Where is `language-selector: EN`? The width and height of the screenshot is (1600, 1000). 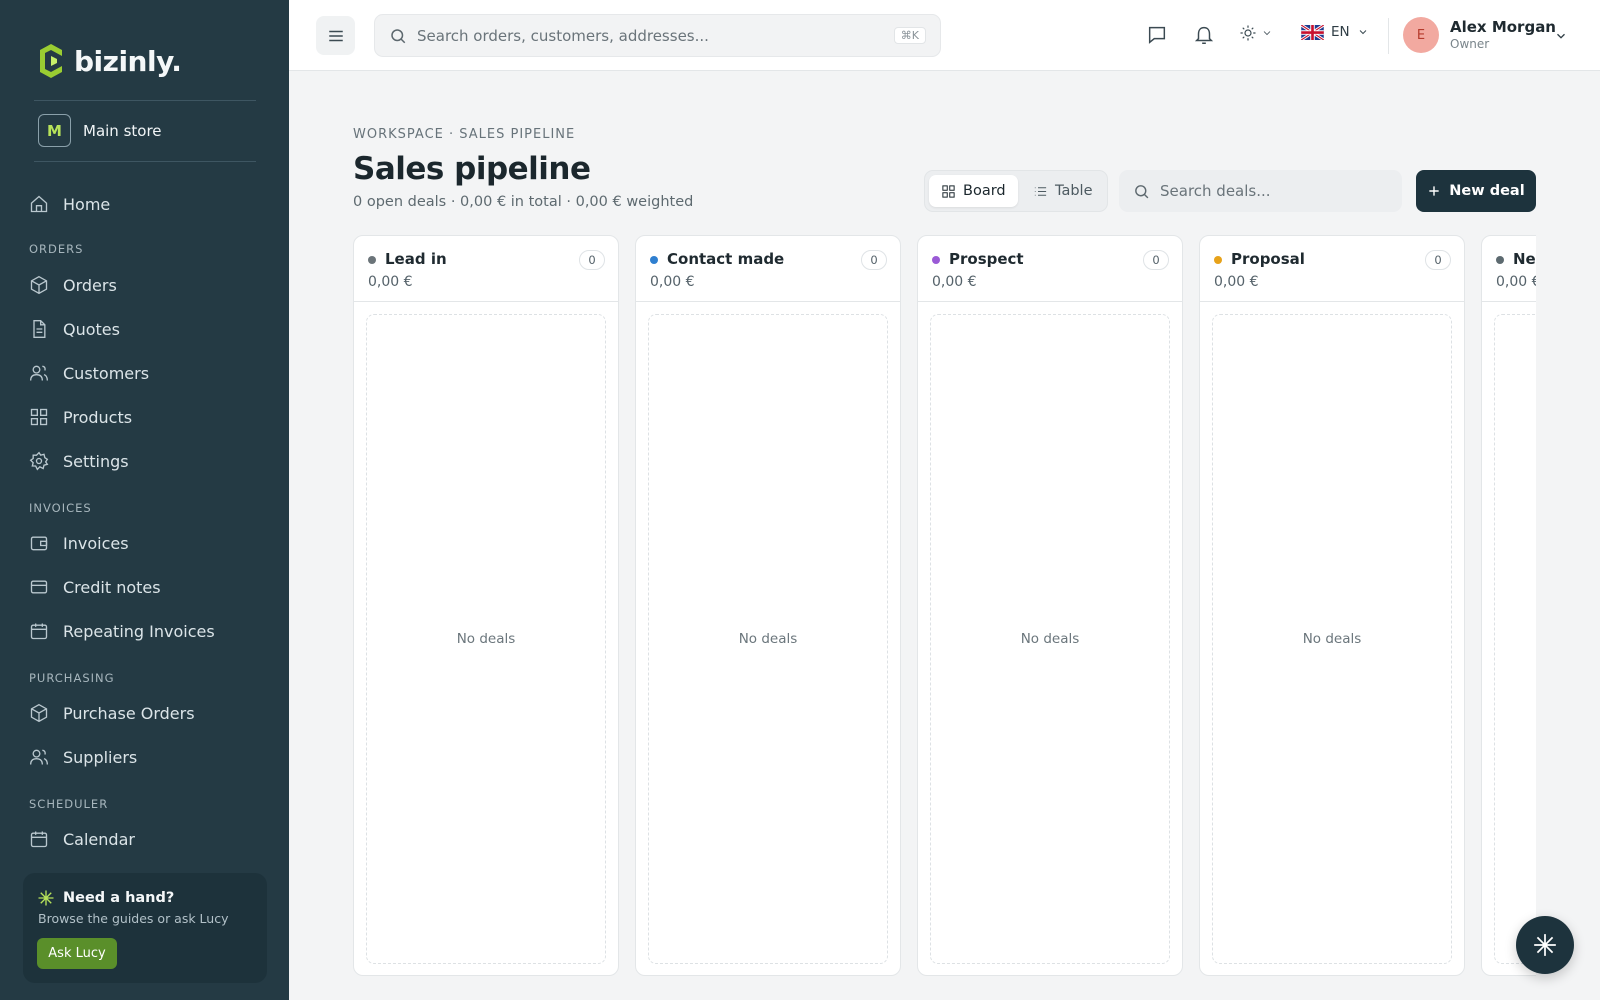
language-selector: EN is located at coordinates (1335, 32).